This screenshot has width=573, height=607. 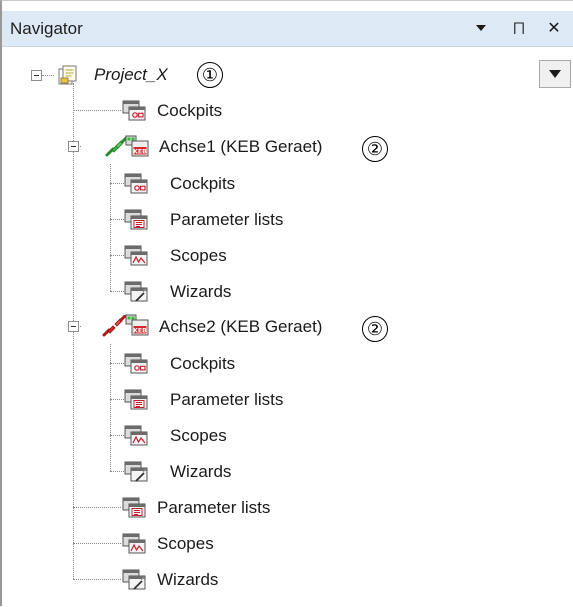 I want to click on pin-button: ⨅, so click(x=519, y=28).